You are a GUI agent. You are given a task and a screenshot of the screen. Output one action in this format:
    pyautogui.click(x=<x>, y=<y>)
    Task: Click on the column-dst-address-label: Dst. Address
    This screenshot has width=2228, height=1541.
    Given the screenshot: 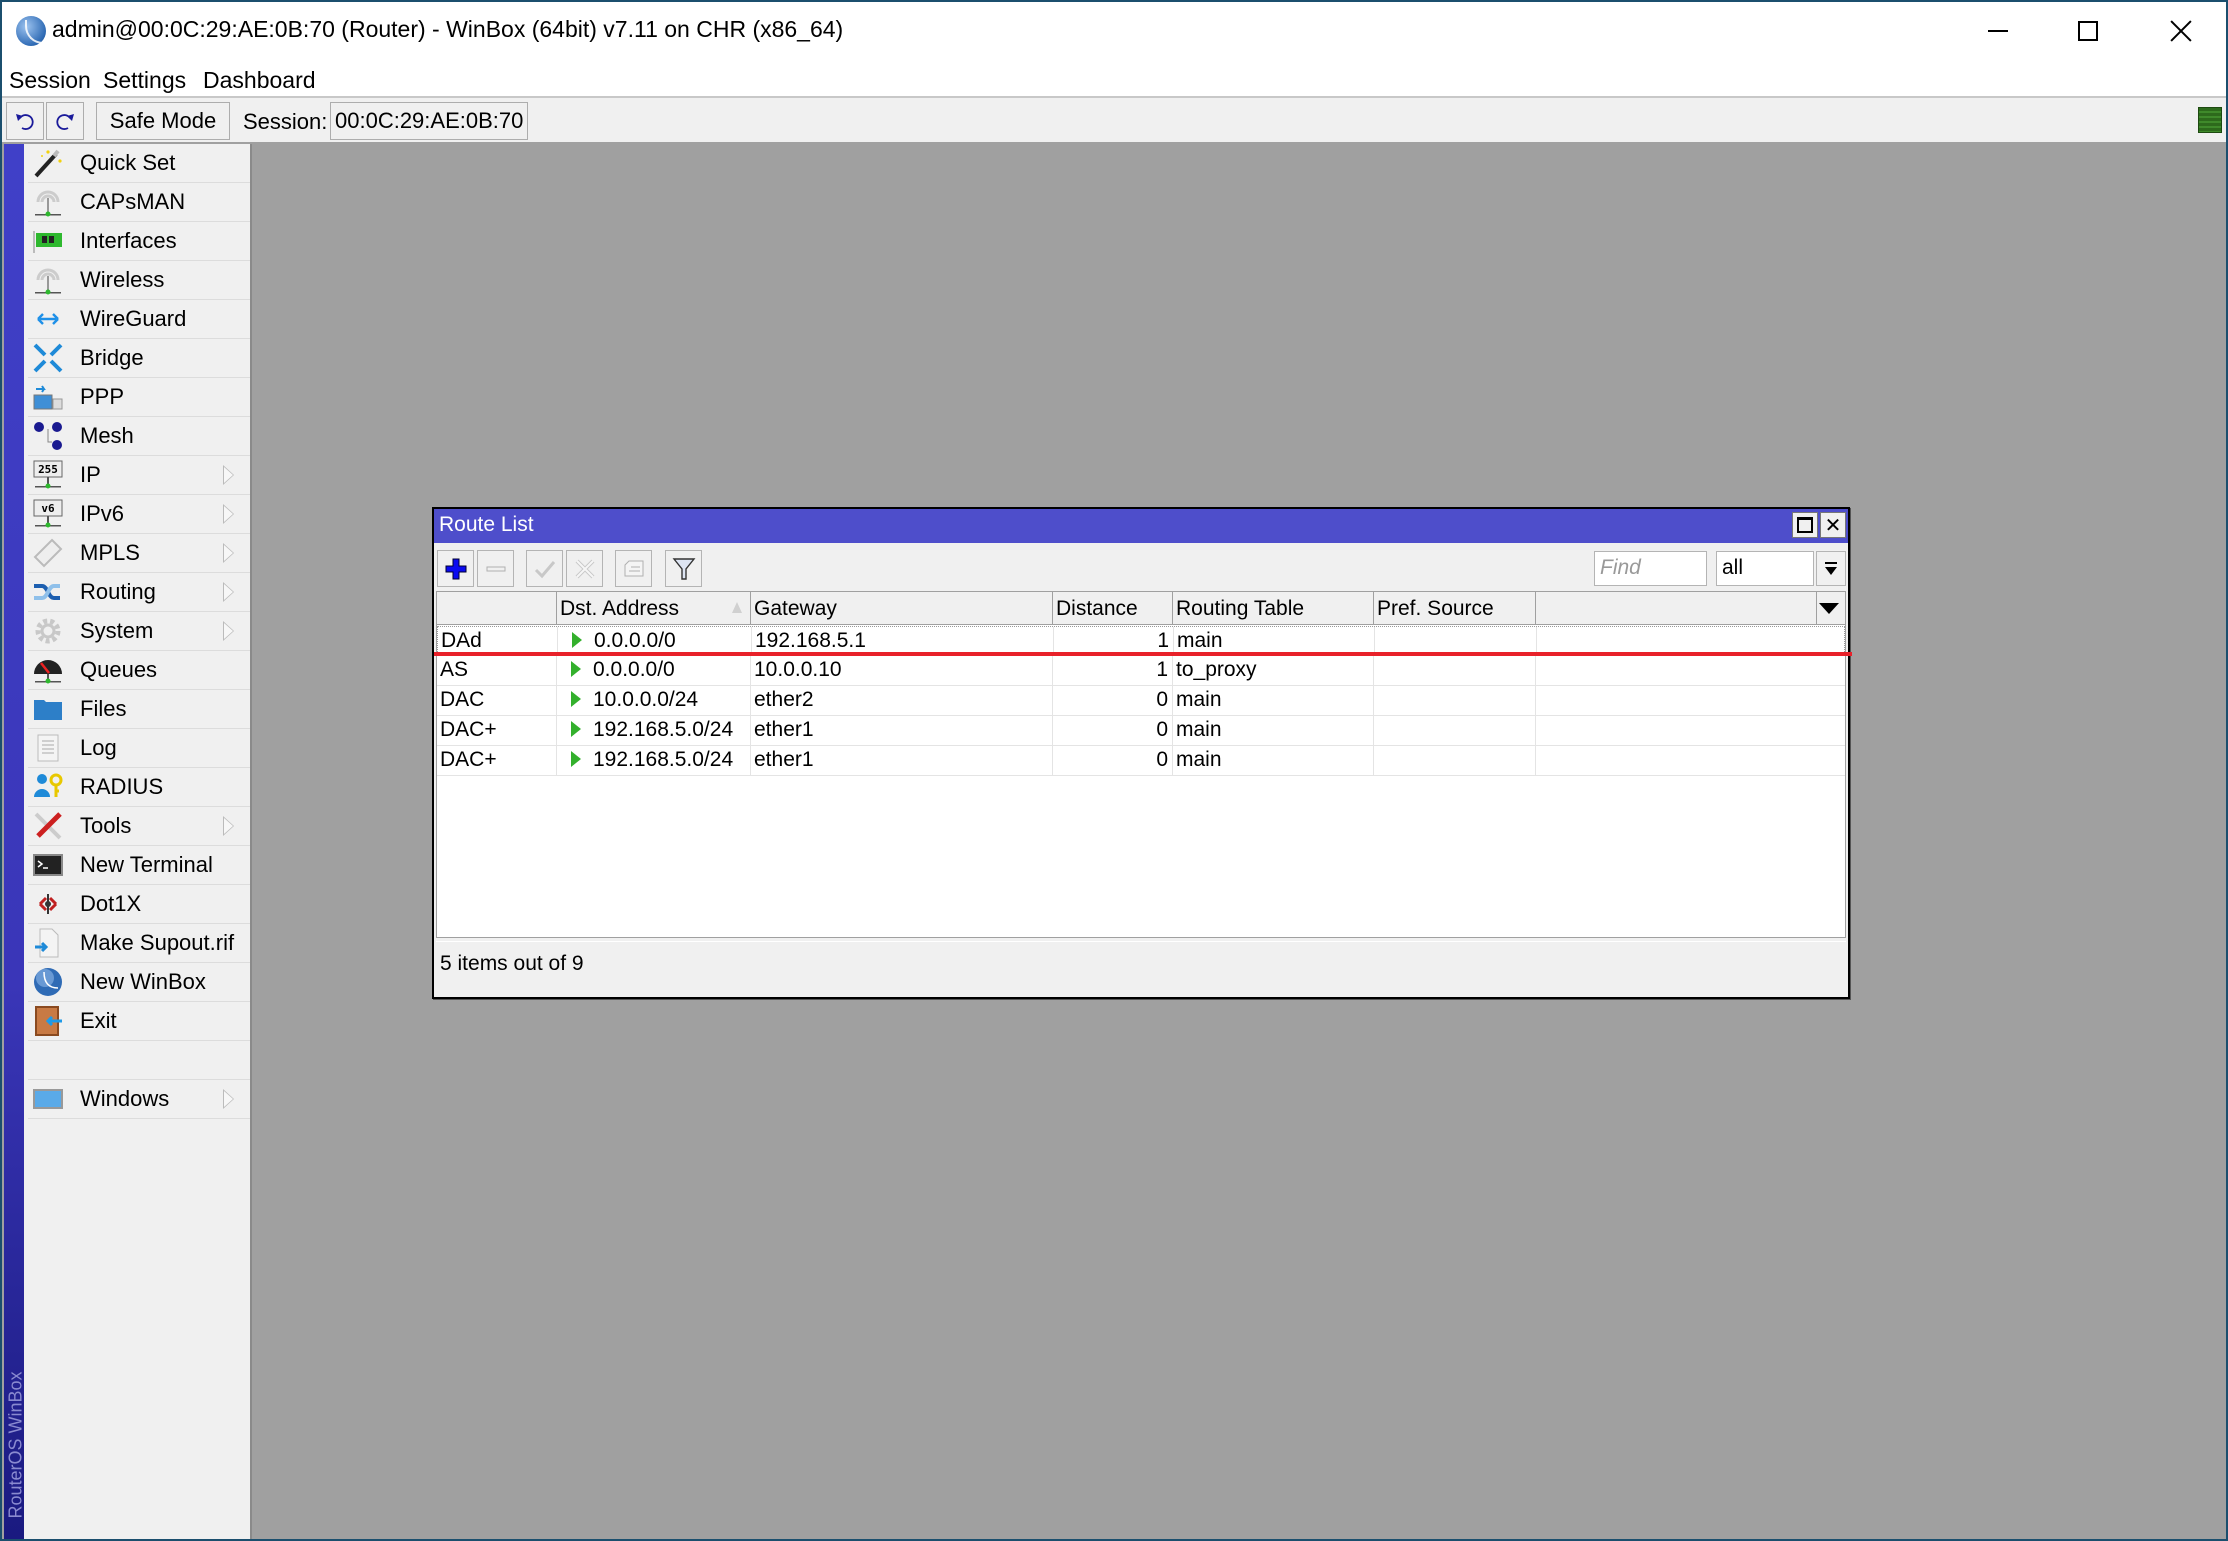 What is the action you would take?
    pyautogui.click(x=620, y=608)
    